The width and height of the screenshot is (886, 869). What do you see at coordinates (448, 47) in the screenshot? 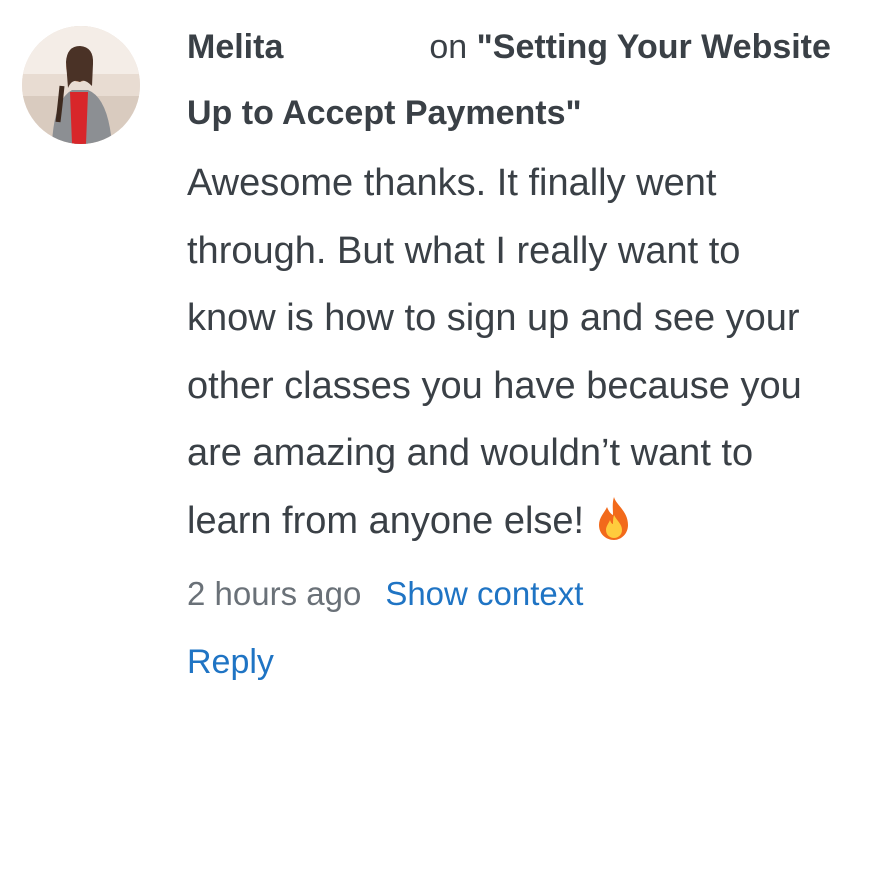
I see `on-label: on` at bounding box center [448, 47].